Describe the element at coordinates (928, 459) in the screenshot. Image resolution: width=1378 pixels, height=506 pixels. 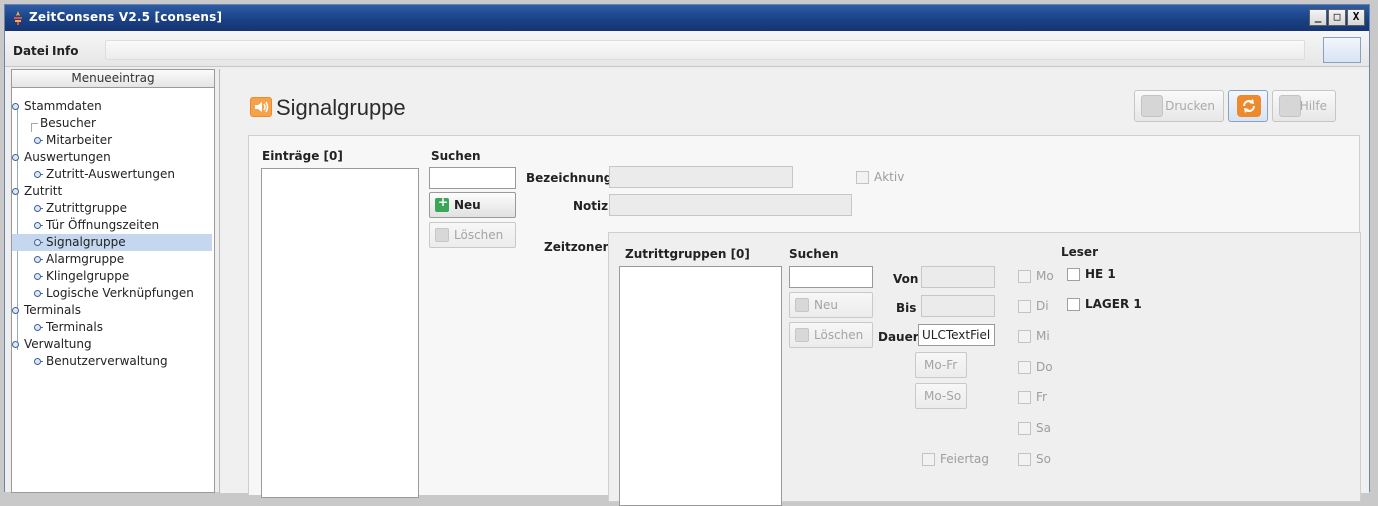
I see `feiertag-checkbox` at that location.